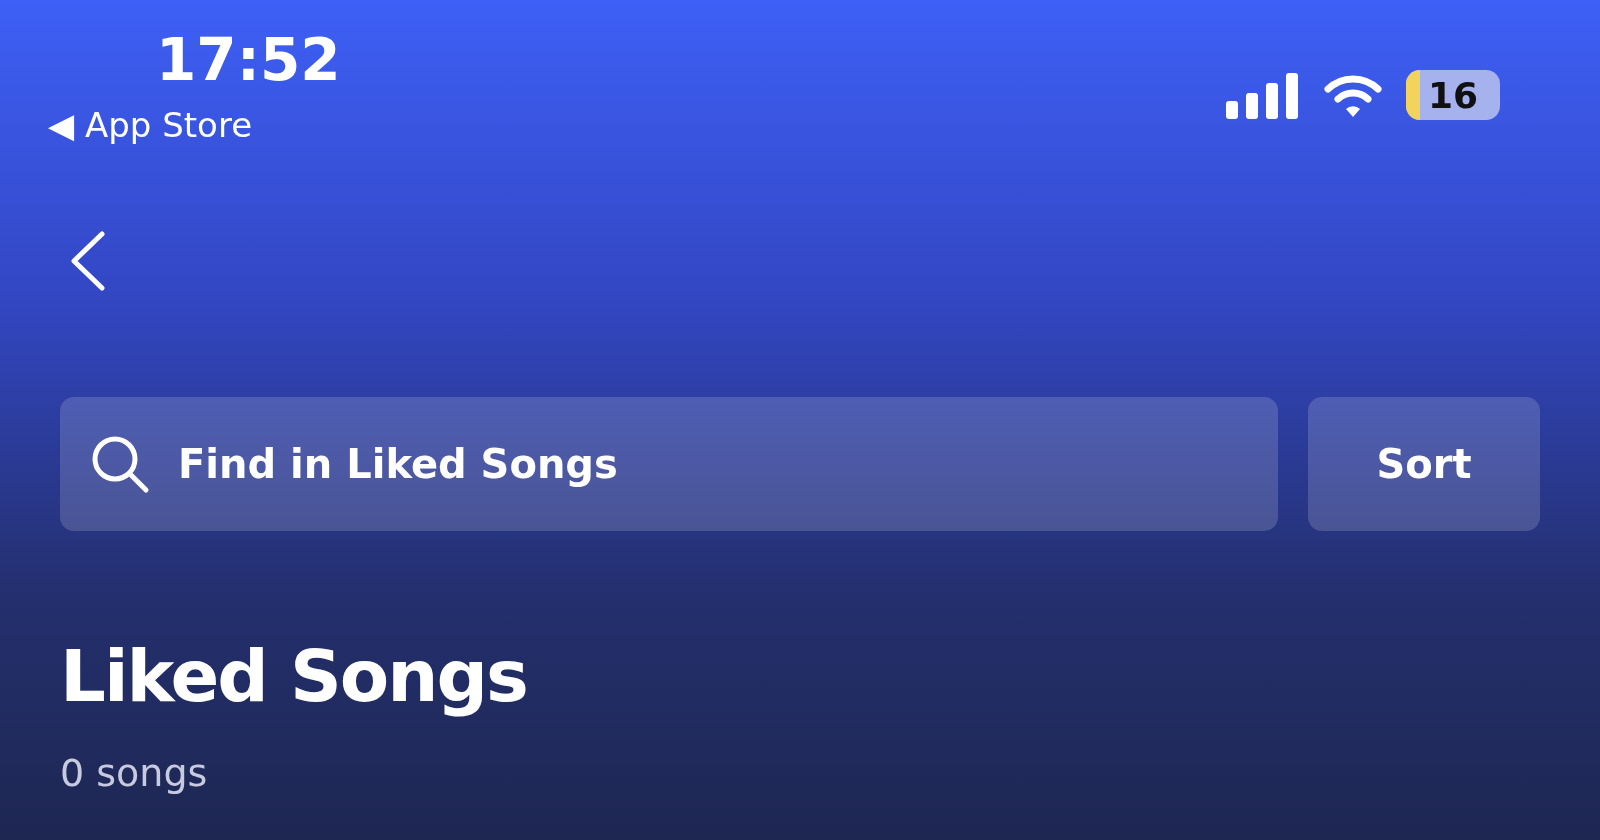 This screenshot has height=840, width=1600. Describe the element at coordinates (88, 261) in the screenshot. I see `back-icon` at that location.